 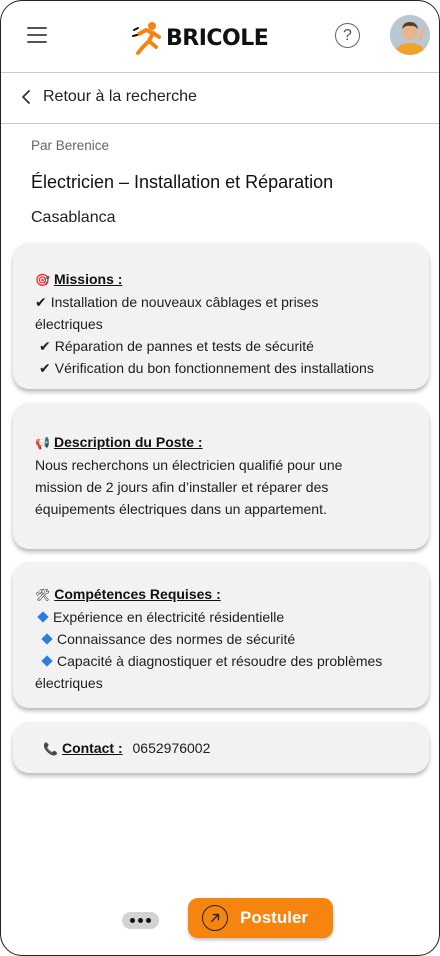 I want to click on contact-heading: Contact :, so click(x=92, y=748).